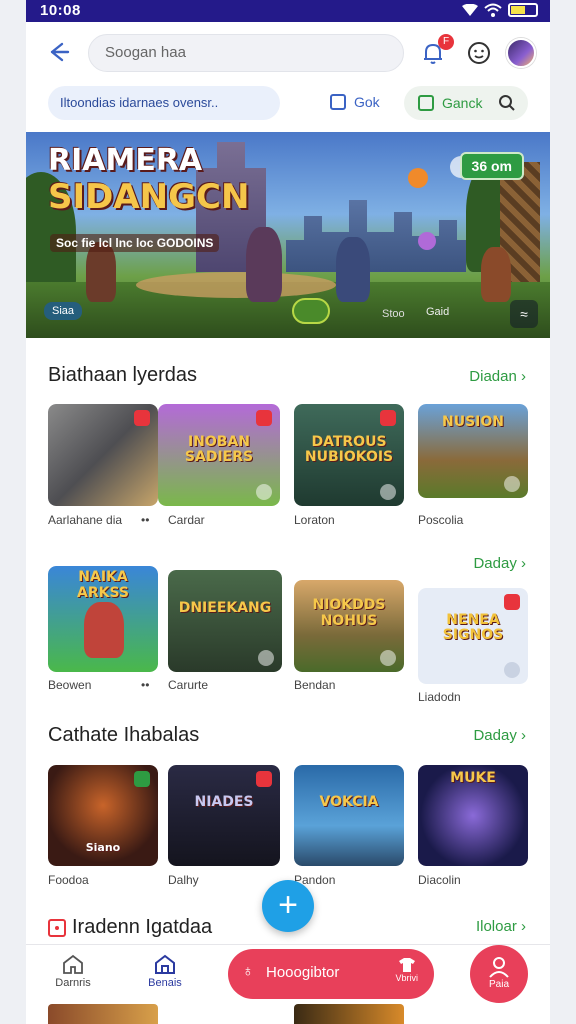 The height and width of the screenshot is (1024, 576). What do you see at coordinates (264, 492) in the screenshot?
I see `card-tool-icon` at bounding box center [264, 492].